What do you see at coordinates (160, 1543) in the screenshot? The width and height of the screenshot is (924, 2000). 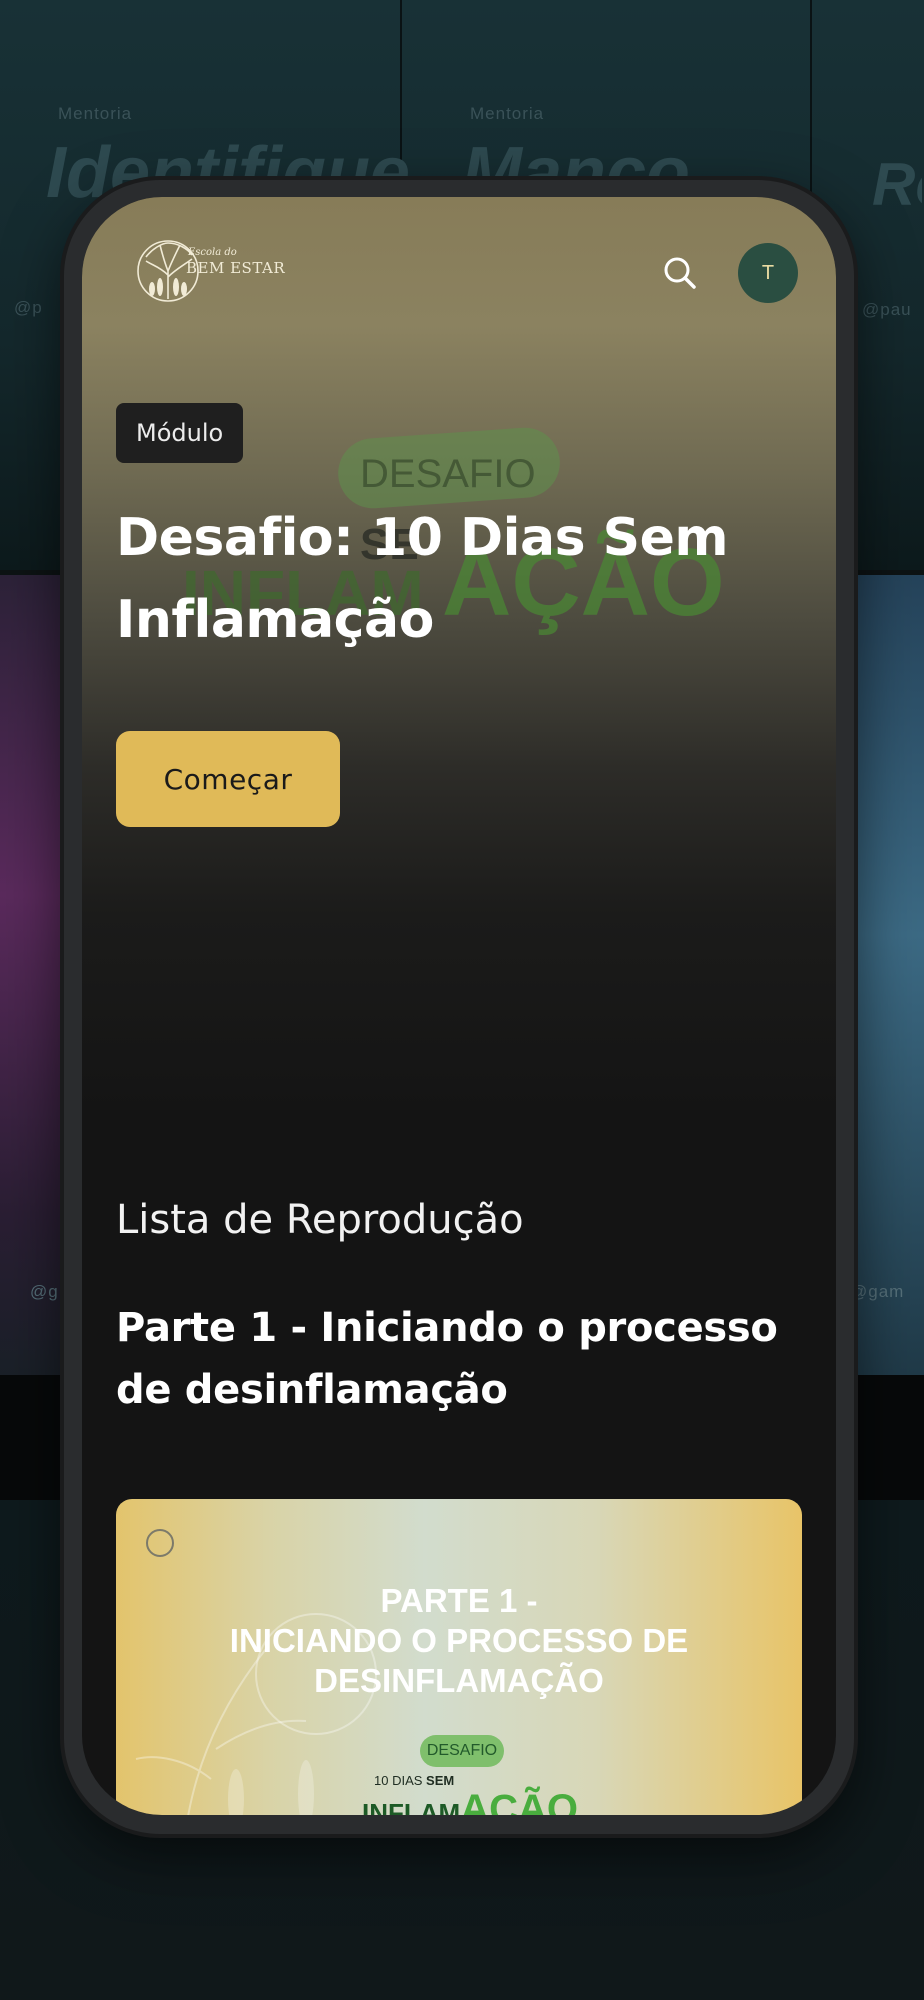 I see `completion-checkbox` at bounding box center [160, 1543].